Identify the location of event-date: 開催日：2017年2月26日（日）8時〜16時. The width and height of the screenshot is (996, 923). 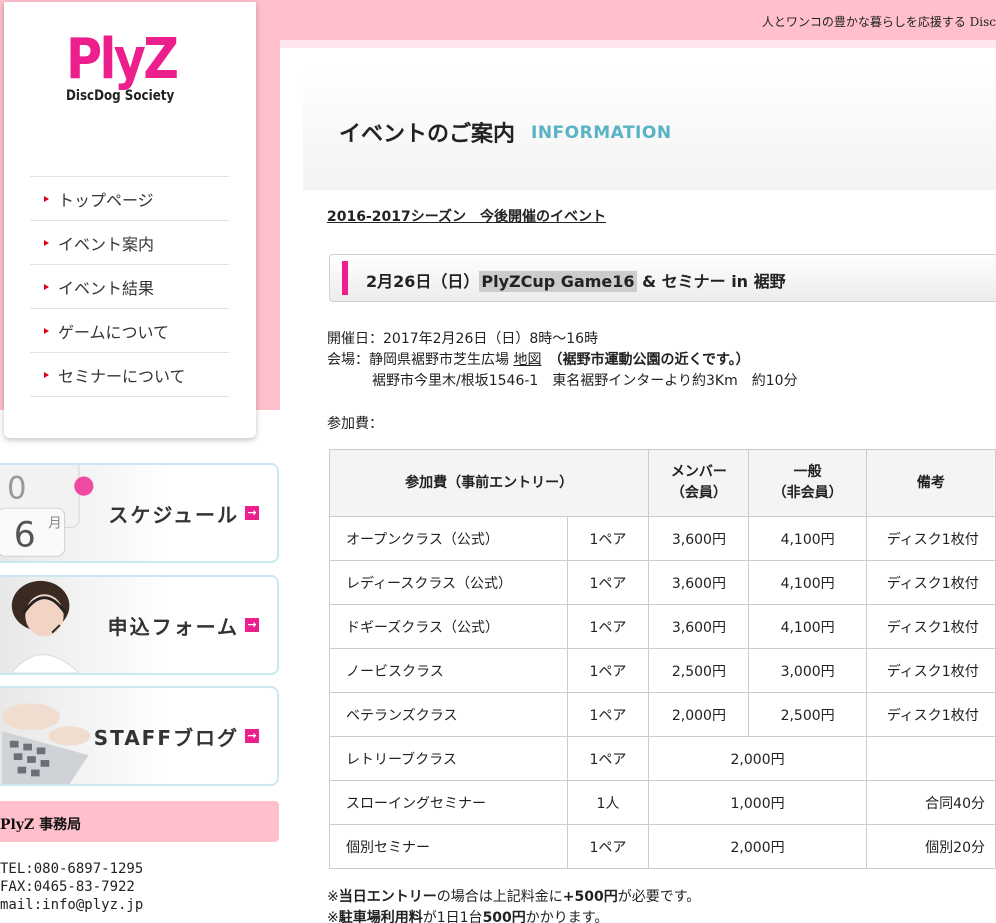
(463, 339).